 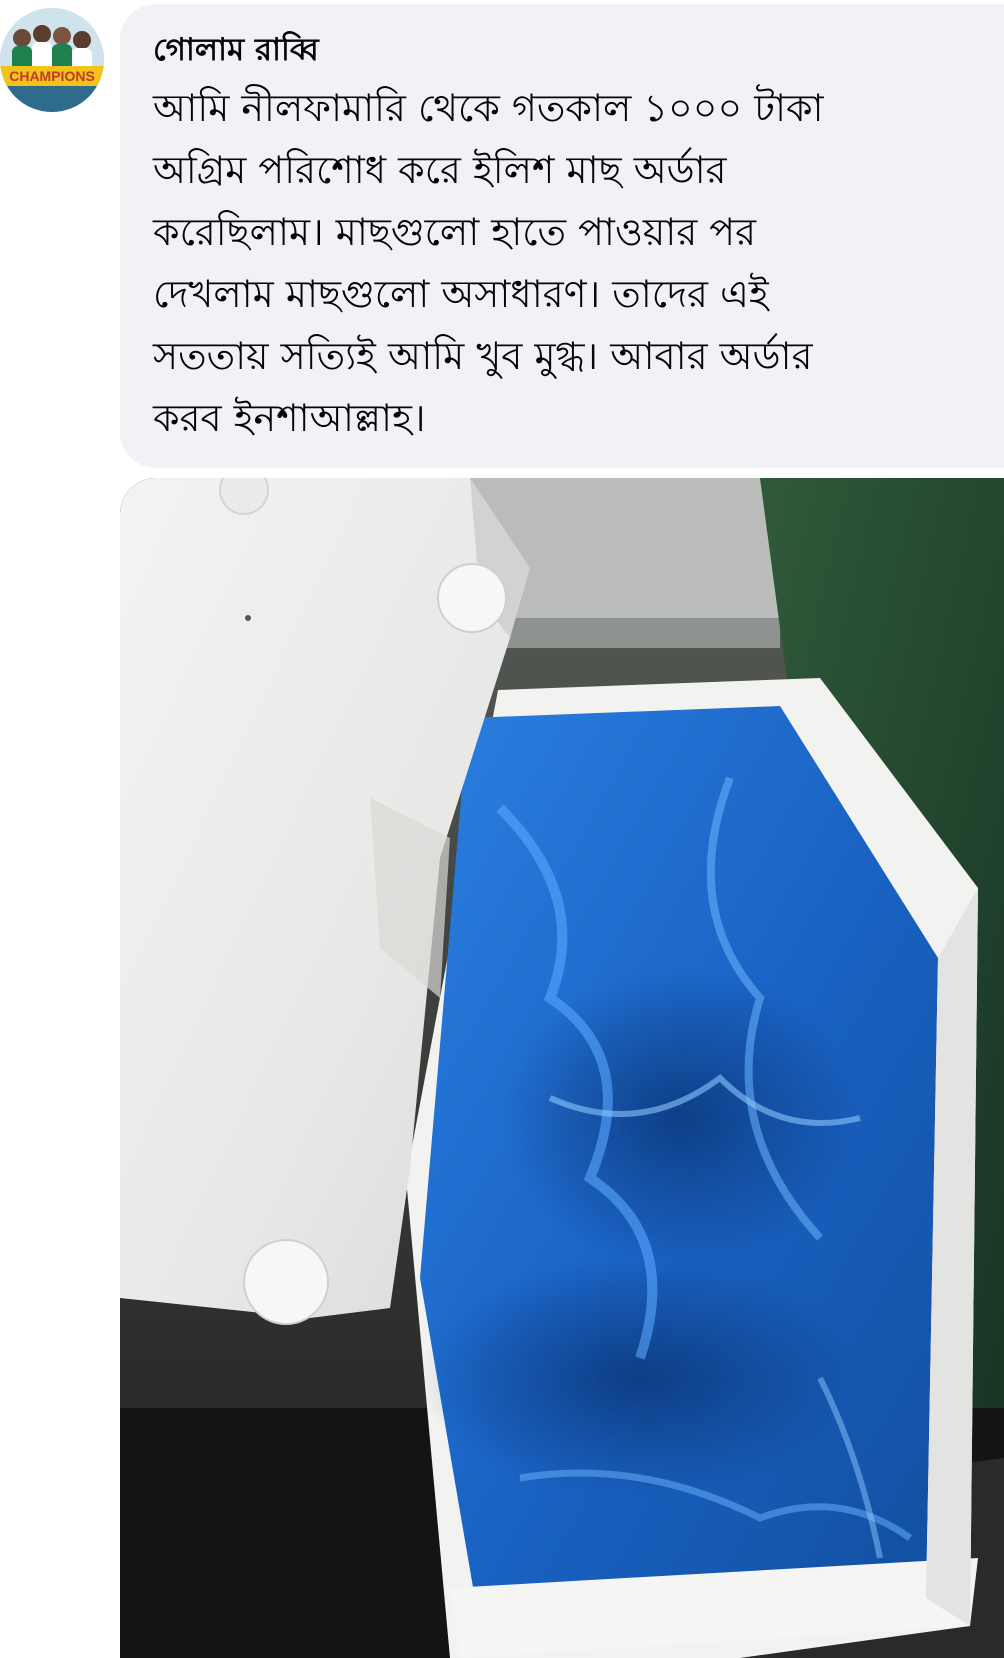 What do you see at coordinates (488, 108) in the screenshot?
I see `comment-text-line: আমি নীলফামারি থেকে গতকাল ১০০০ টাকা` at bounding box center [488, 108].